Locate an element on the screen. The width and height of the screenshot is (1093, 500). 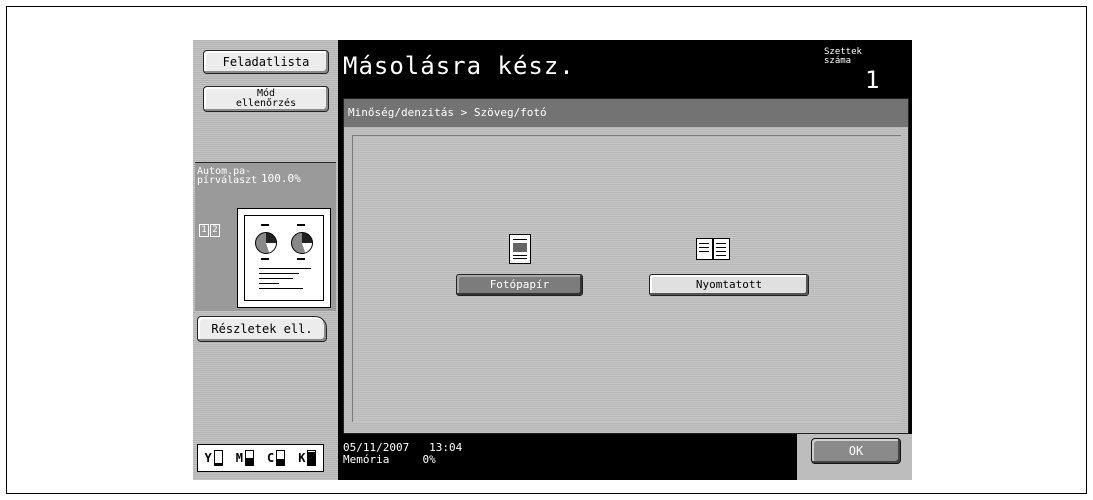
page-layout-icon: 12 is located at coordinates (209, 229).